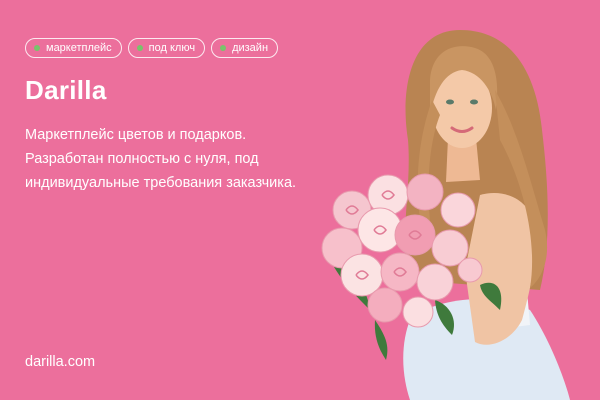 The width and height of the screenshot is (600, 400). Describe the element at coordinates (250, 48) in the screenshot. I see `tag-label: дизайн` at that location.